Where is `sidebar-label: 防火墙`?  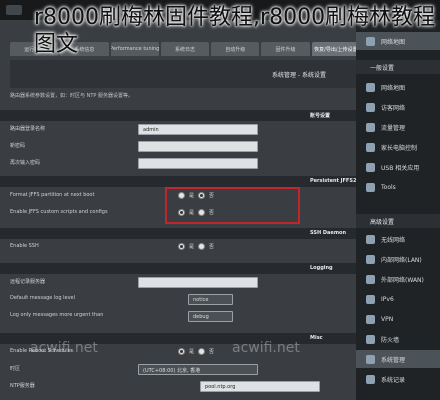
sidebar-label: 防火墙 is located at coordinates (390, 340).